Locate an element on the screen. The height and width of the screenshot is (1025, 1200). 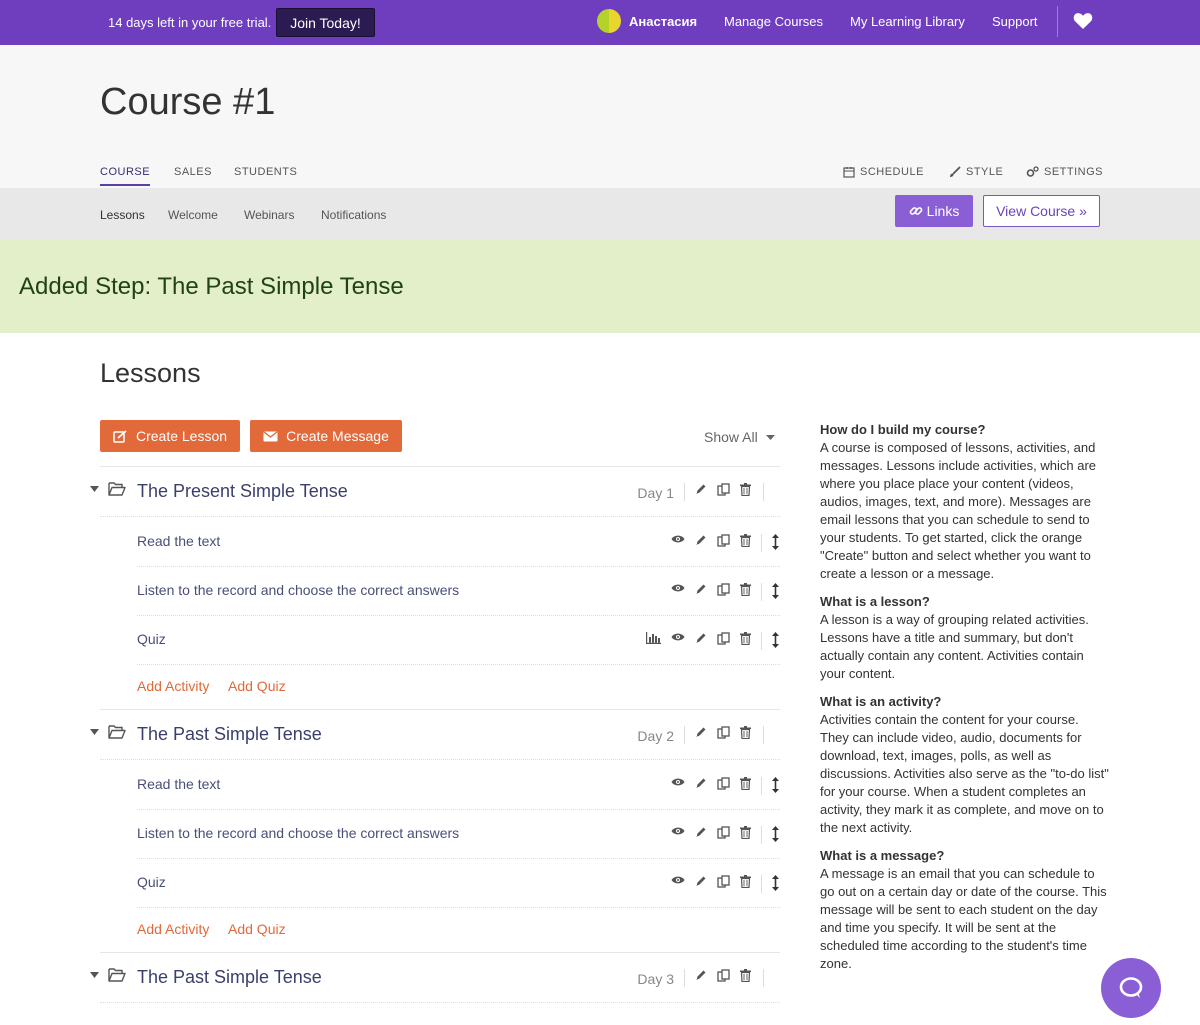
manage-courses-link: Manage Courses is located at coordinates (773, 21).